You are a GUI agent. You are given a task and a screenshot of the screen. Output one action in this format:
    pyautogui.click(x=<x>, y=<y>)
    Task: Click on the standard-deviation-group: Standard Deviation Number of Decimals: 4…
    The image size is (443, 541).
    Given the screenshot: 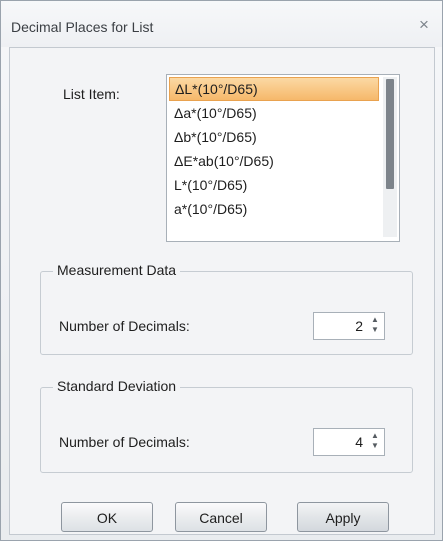 What is the action you would take?
    pyautogui.click(x=226, y=425)
    